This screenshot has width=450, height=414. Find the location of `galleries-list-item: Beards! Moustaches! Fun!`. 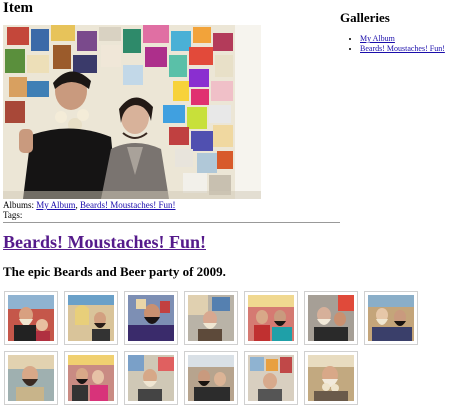

galleries-list-item: Beards! Moustaches! Fun! is located at coordinates (405, 49).